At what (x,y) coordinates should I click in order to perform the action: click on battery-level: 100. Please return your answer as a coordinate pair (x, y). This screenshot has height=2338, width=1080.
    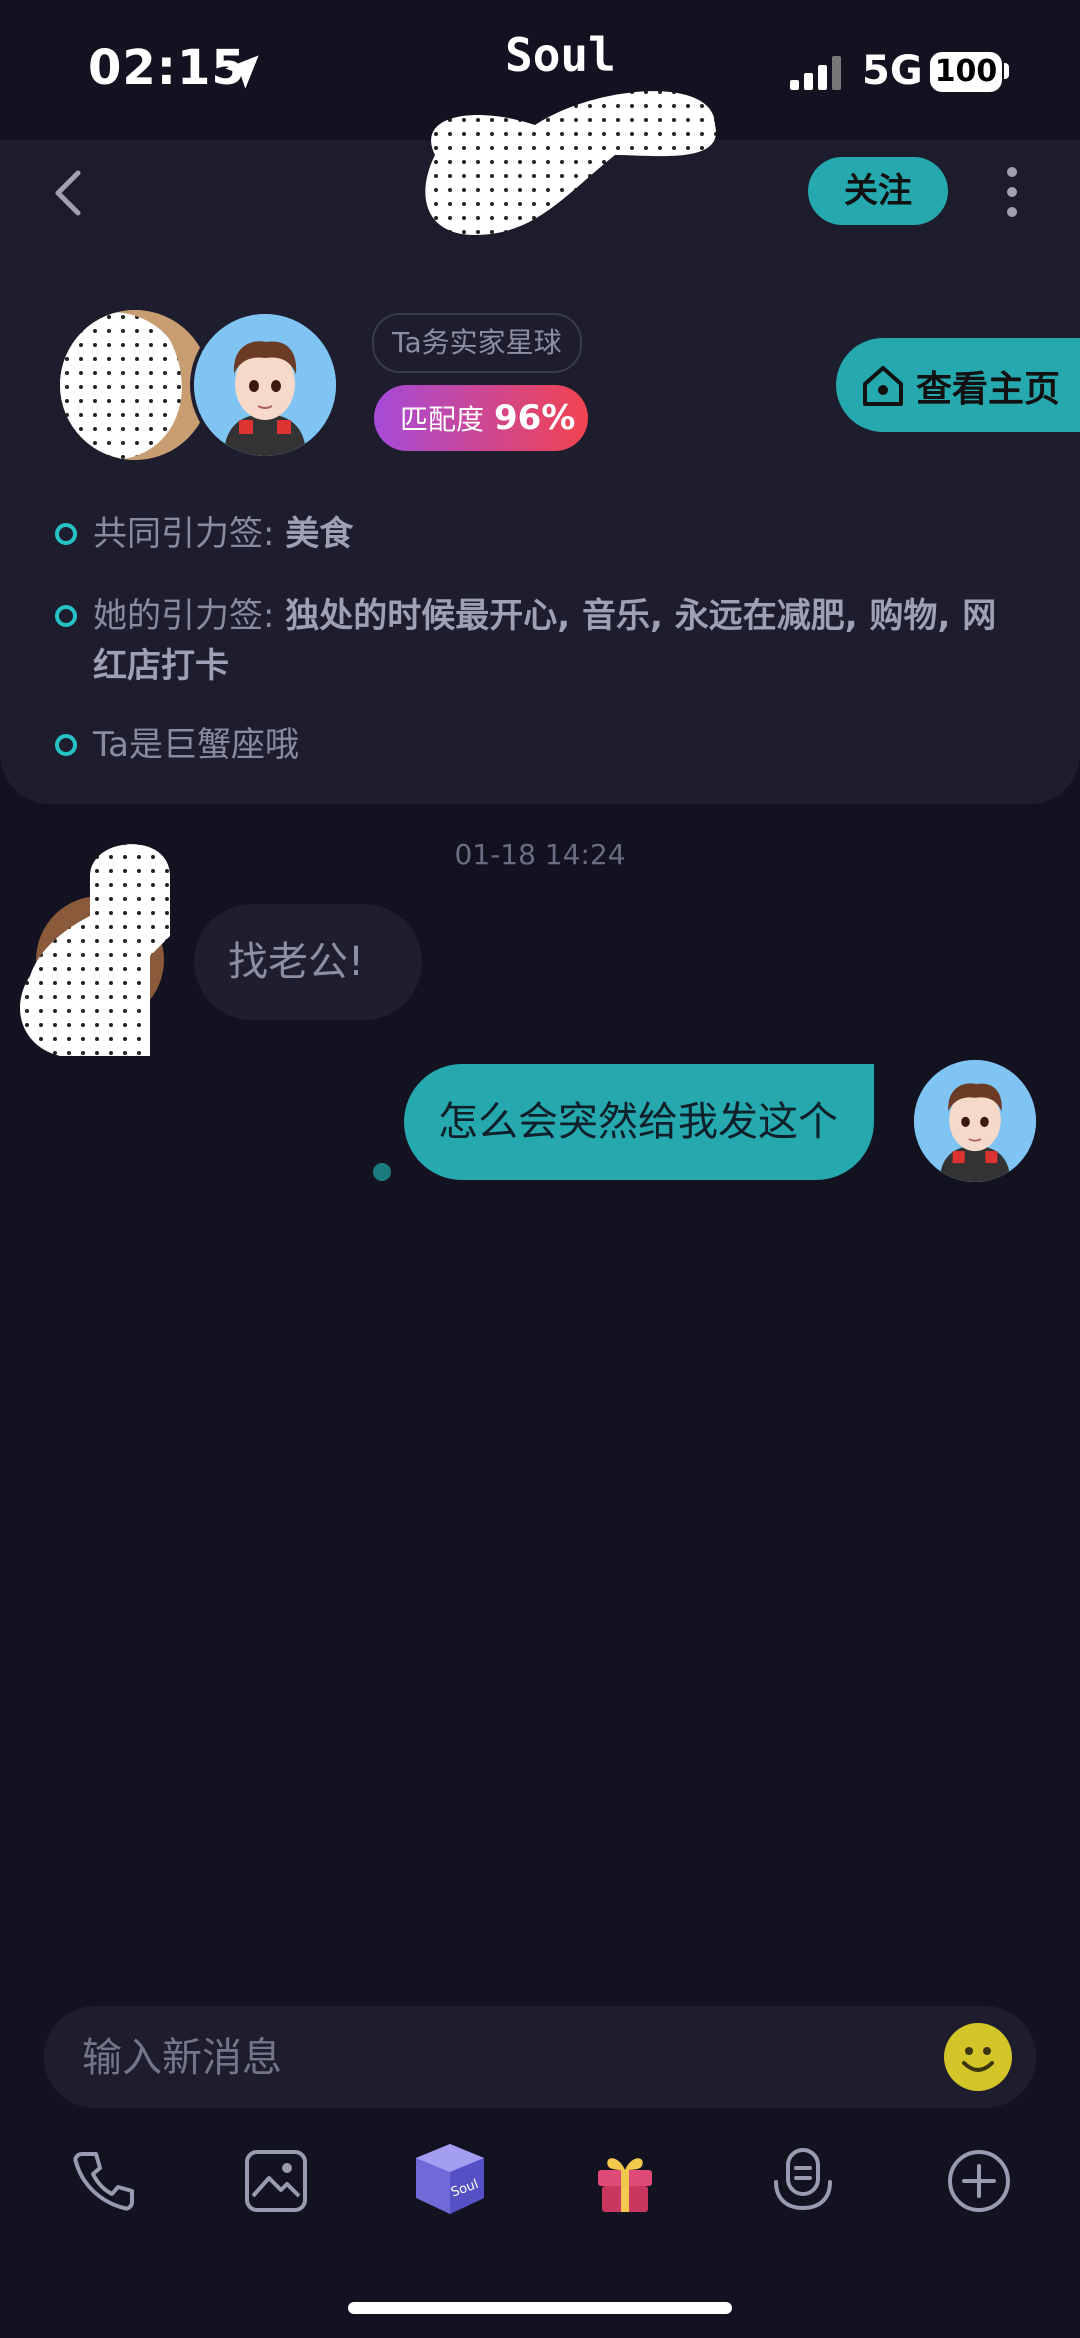
    Looking at the image, I should click on (966, 72).